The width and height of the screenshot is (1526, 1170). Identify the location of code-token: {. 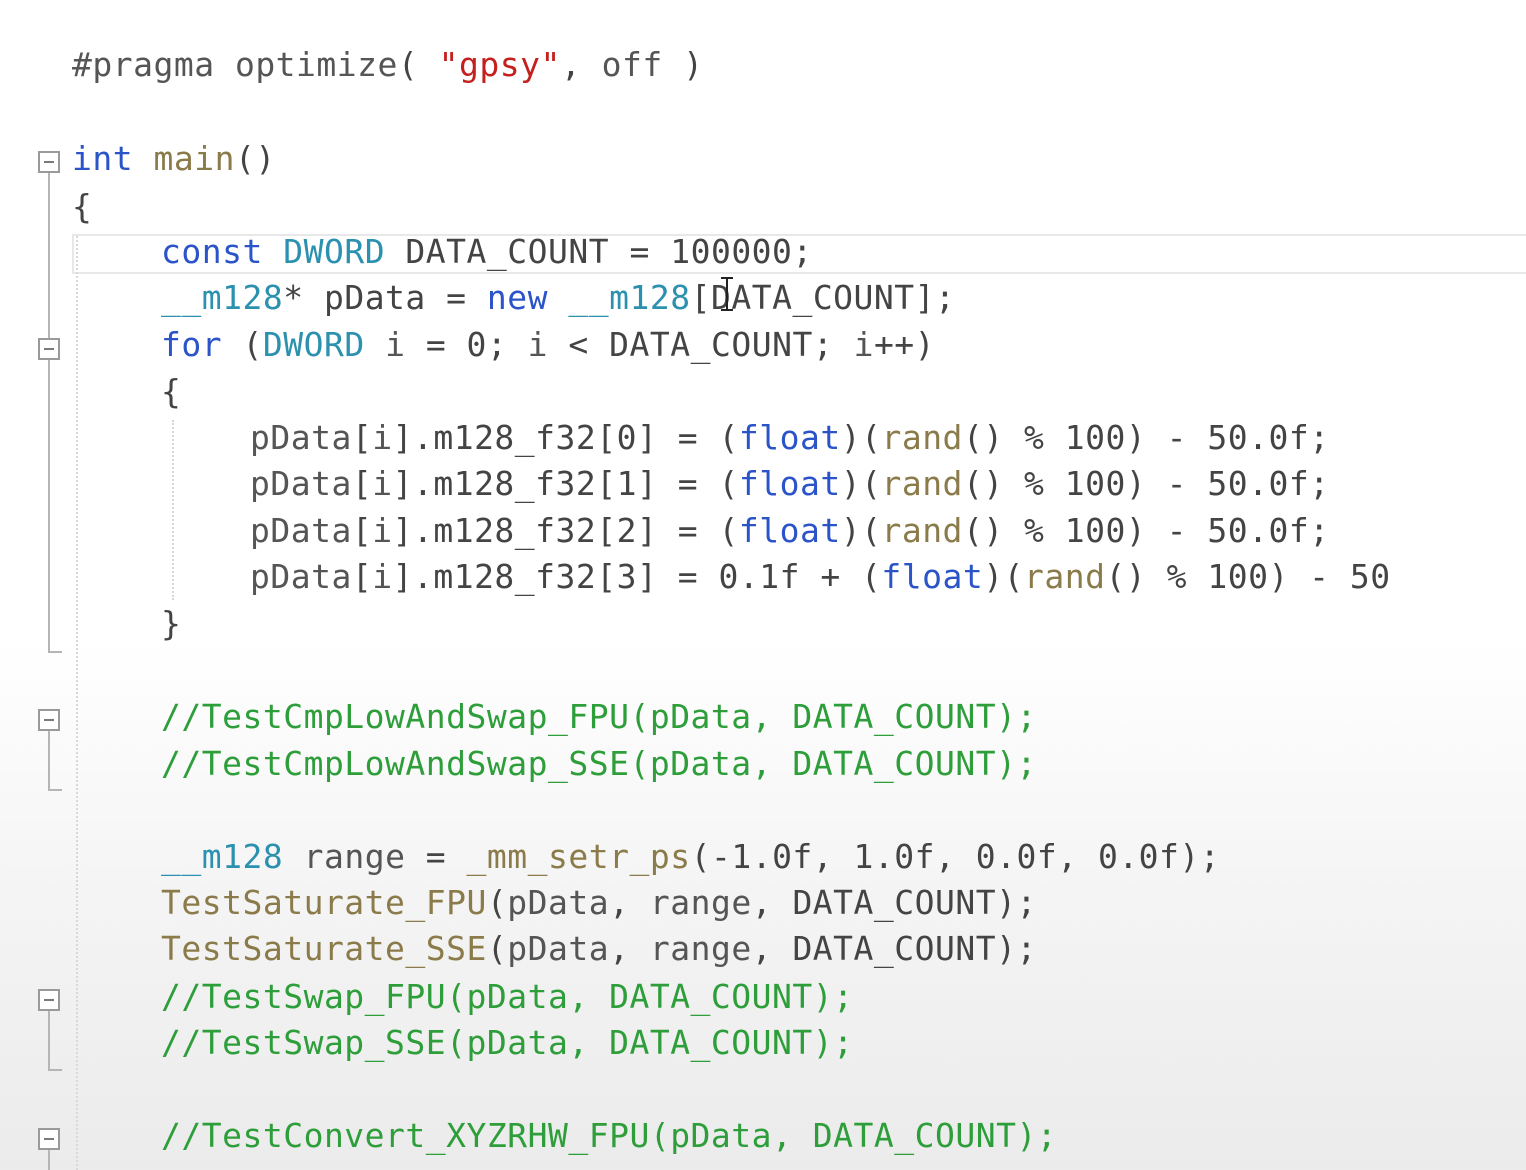
(171, 391).